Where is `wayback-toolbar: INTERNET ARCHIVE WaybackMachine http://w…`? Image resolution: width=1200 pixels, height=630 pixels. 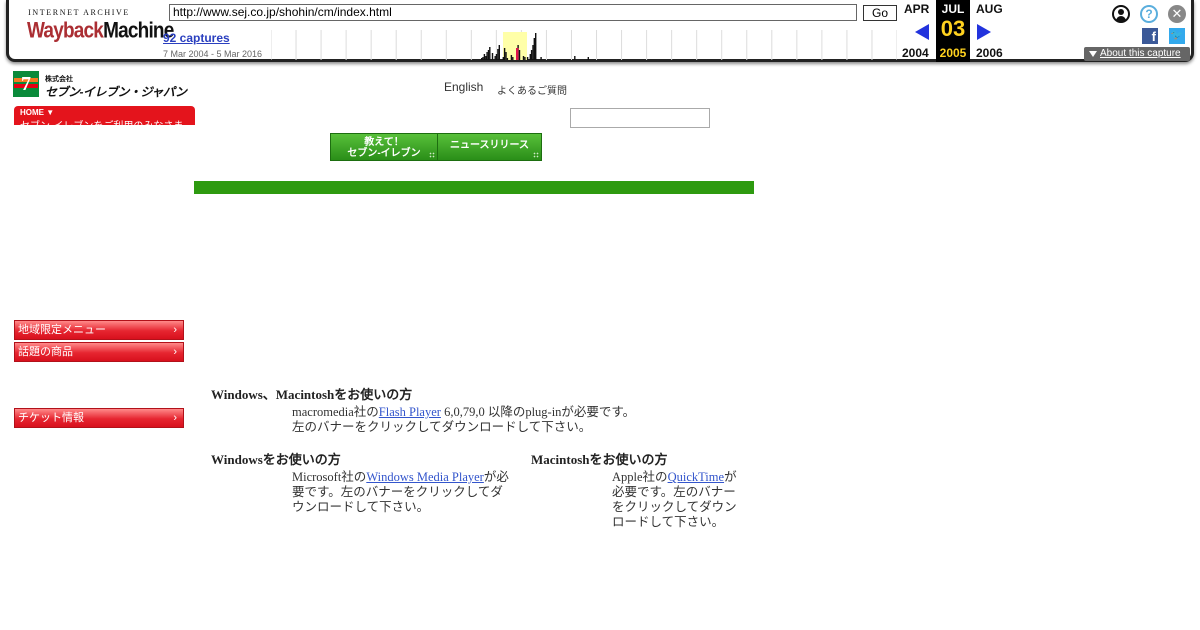 wayback-toolbar: INTERNET ARCHIVE WaybackMachine http://w… is located at coordinates (600, 31).